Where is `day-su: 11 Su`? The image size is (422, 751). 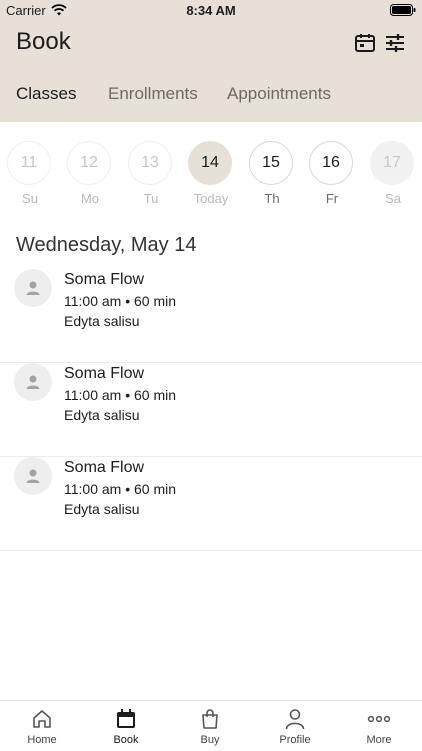 day-su: 11 Su is located at coordinates (30, 173).